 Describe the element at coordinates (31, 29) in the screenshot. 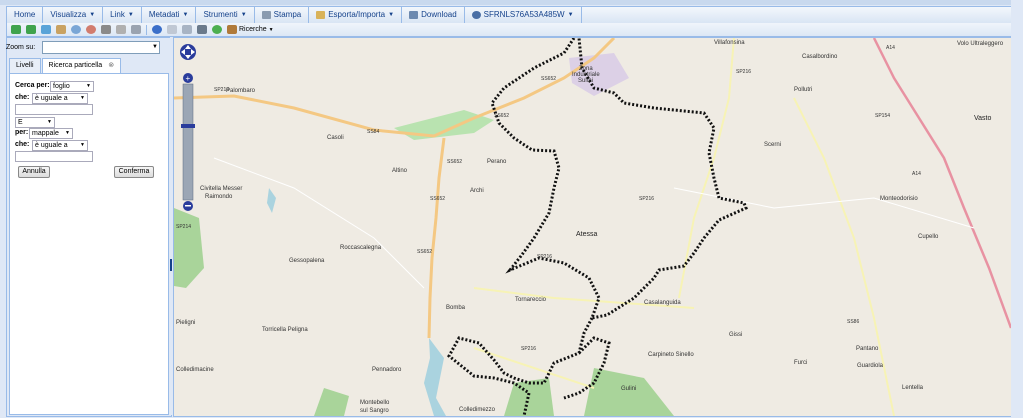

I see `forward-icon` at that location.